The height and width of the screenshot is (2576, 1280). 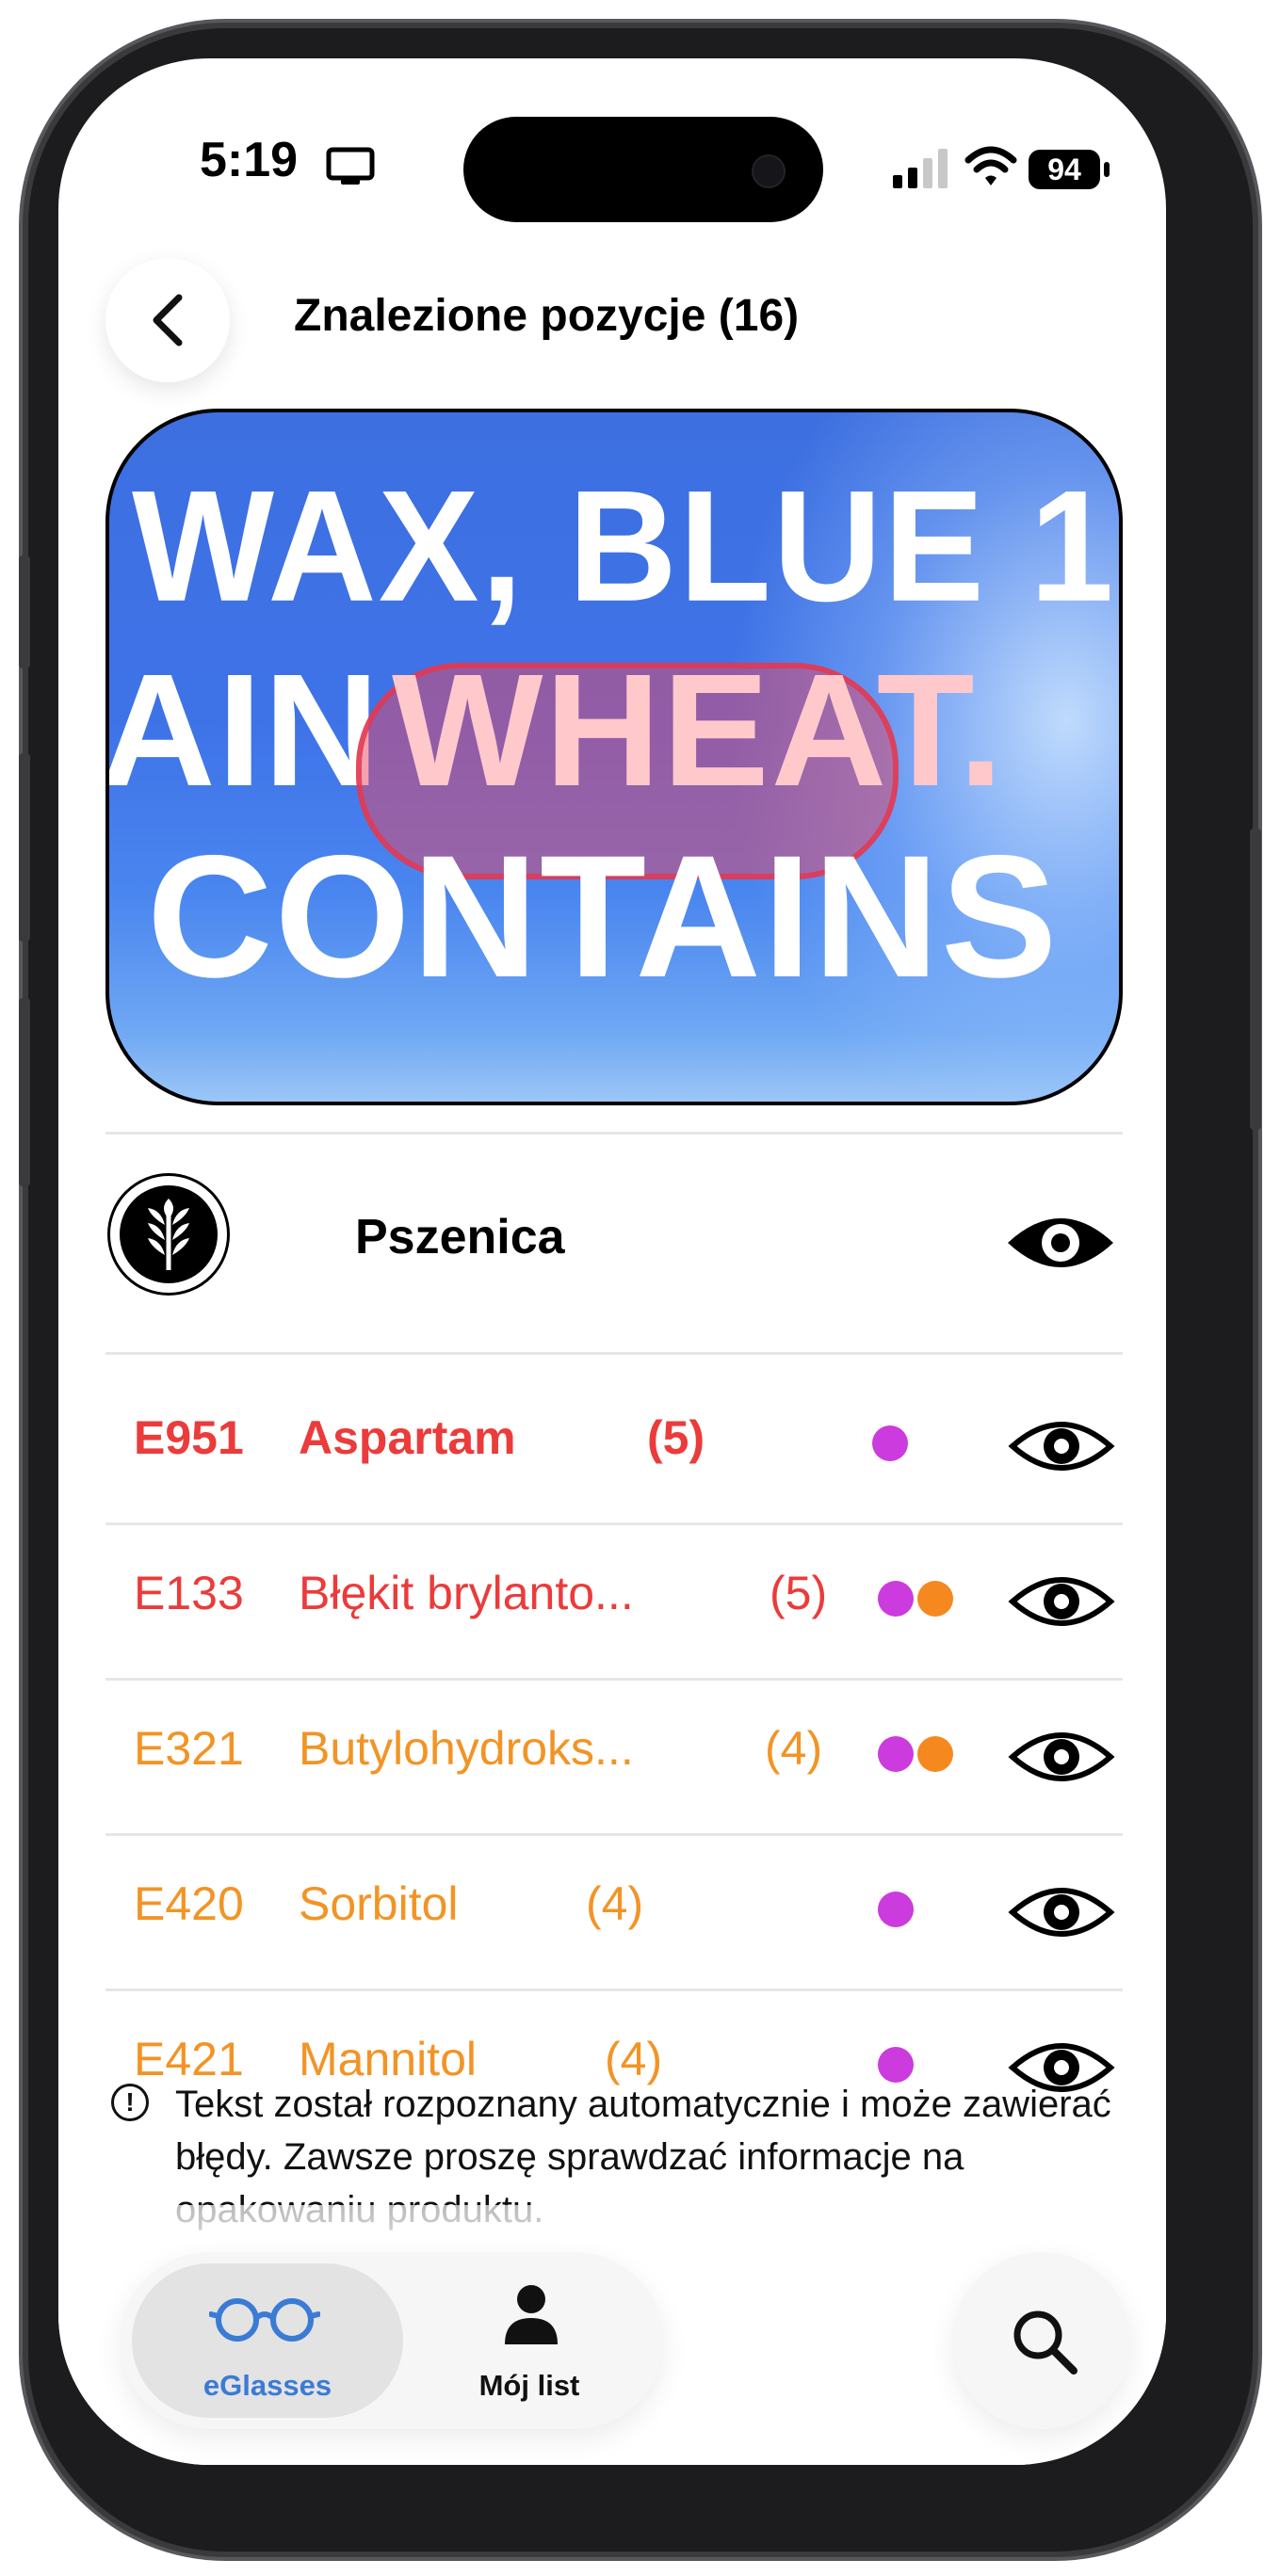 I want to click on page-title: Znalezione pozycje (16), so click(x=547, y=316).